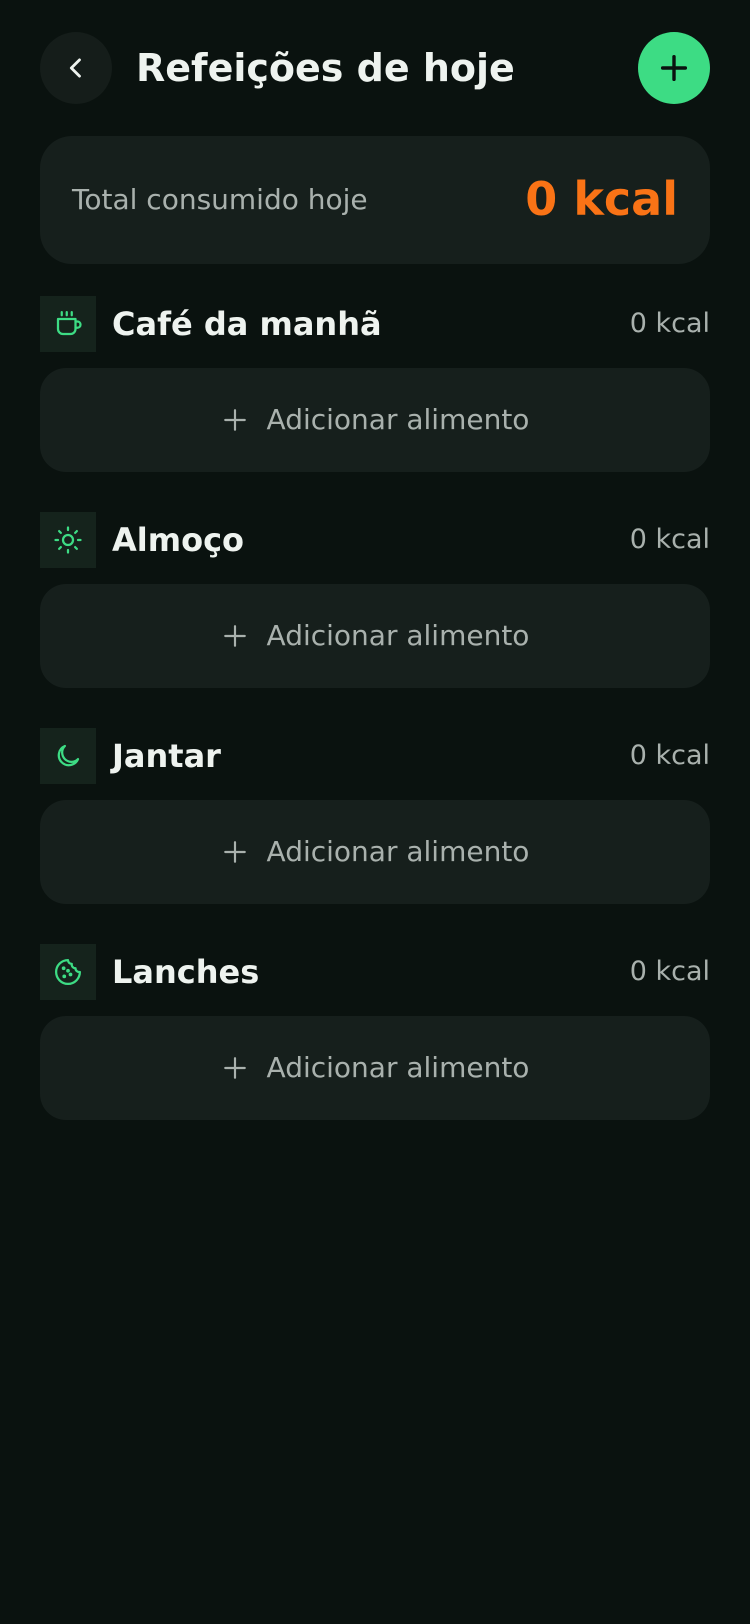  Describe the element at coordinates (186, 972) in the screenshot. I see `meal-name: Lanches` at that location.